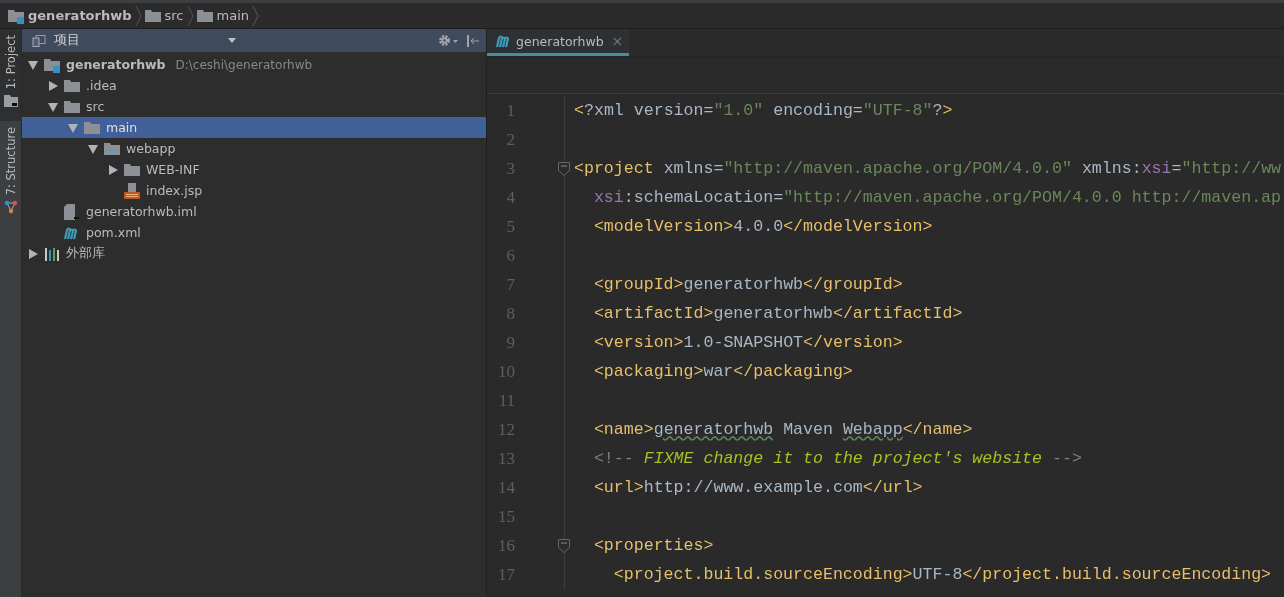 The width and height of the screenshot is (1284, 597). I want to click on code-line: <url>http://www.example.com</url>, so click(757, 487).